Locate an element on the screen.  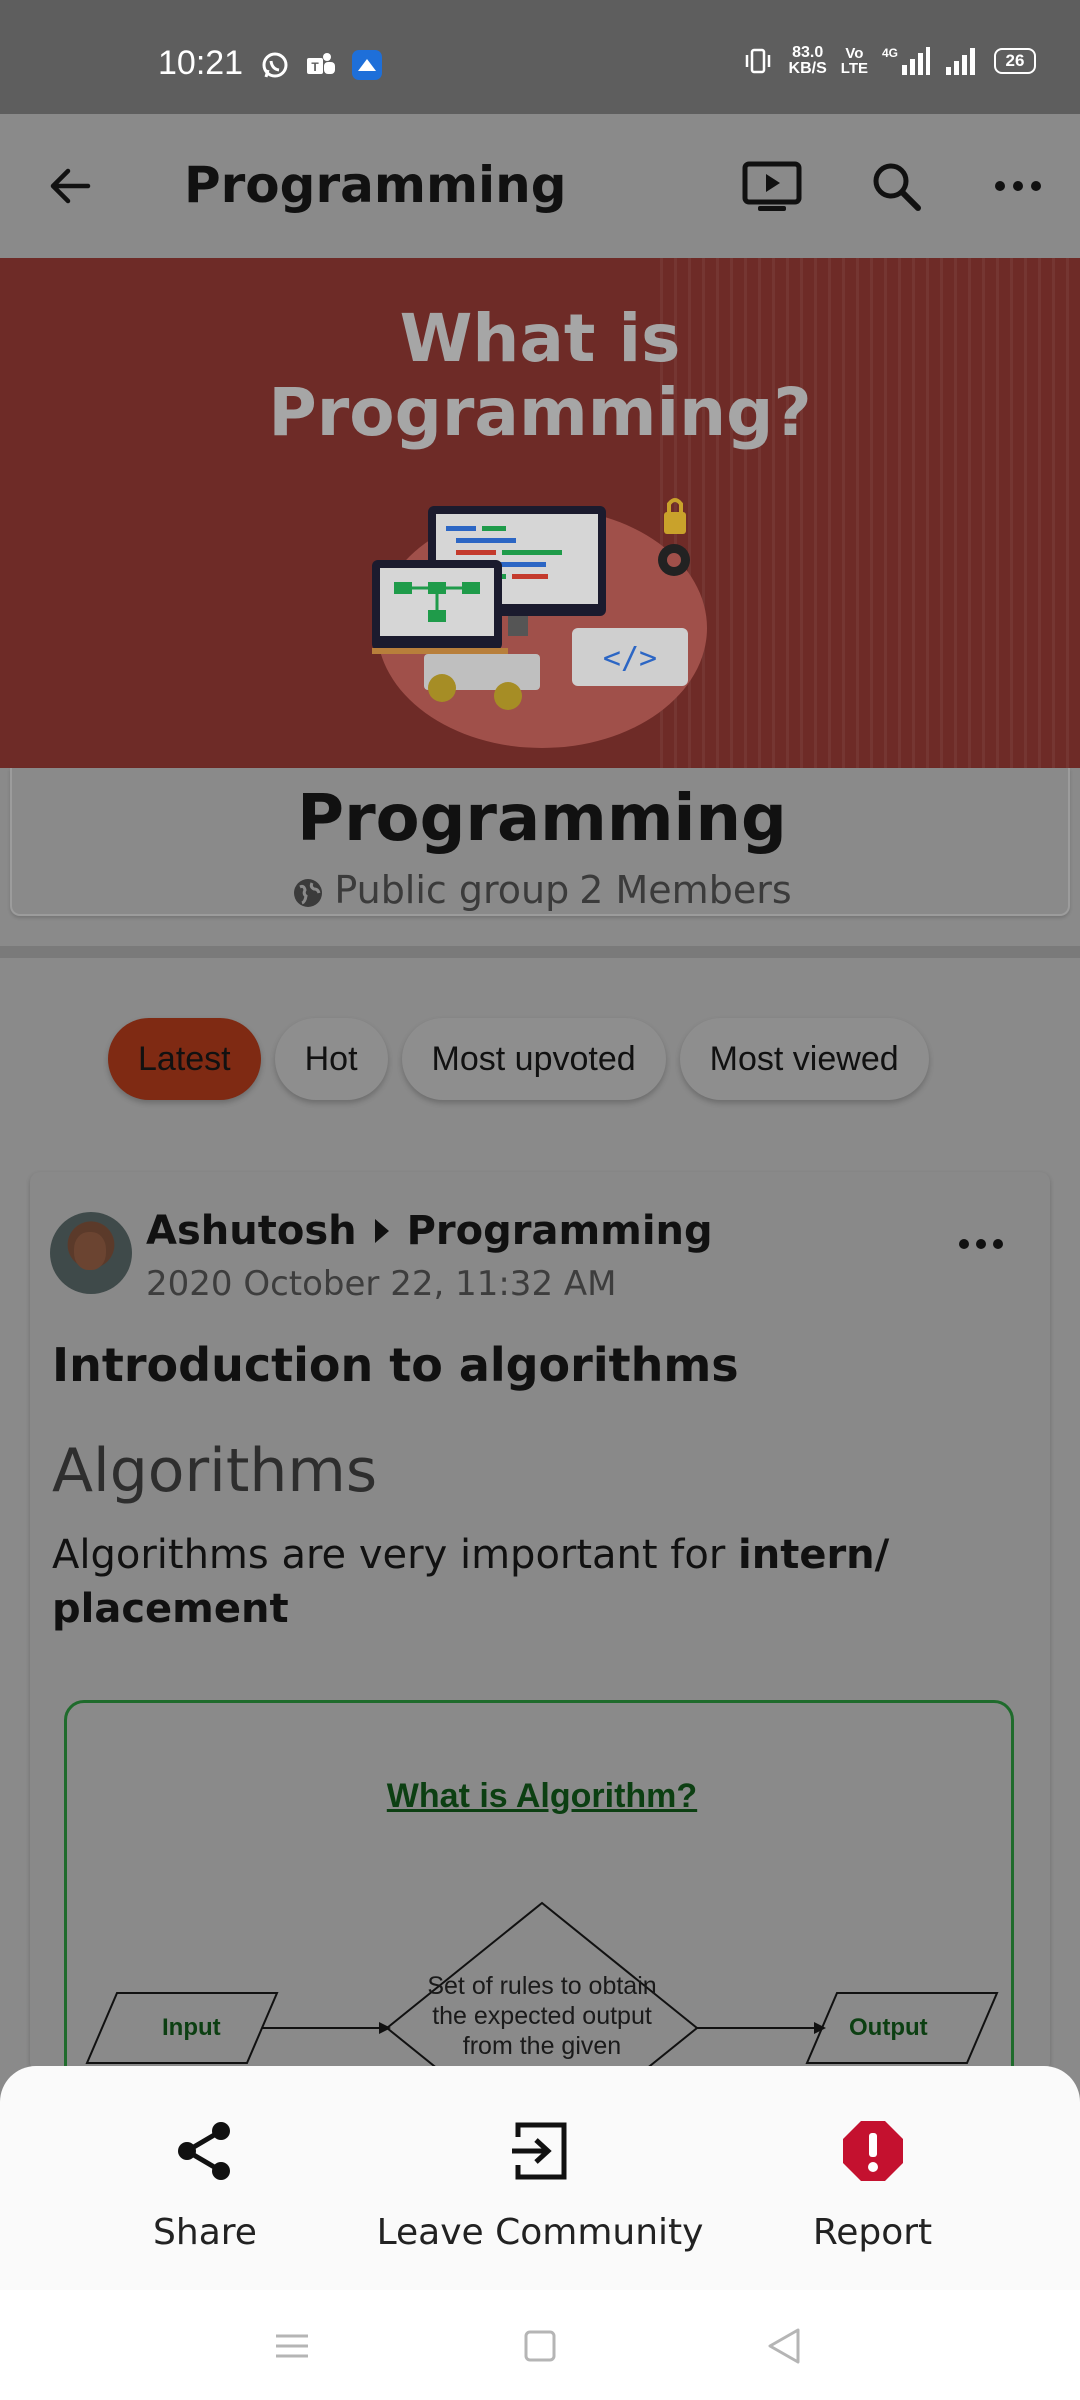
app-bar: Programming is located at coordinates (540, 186).